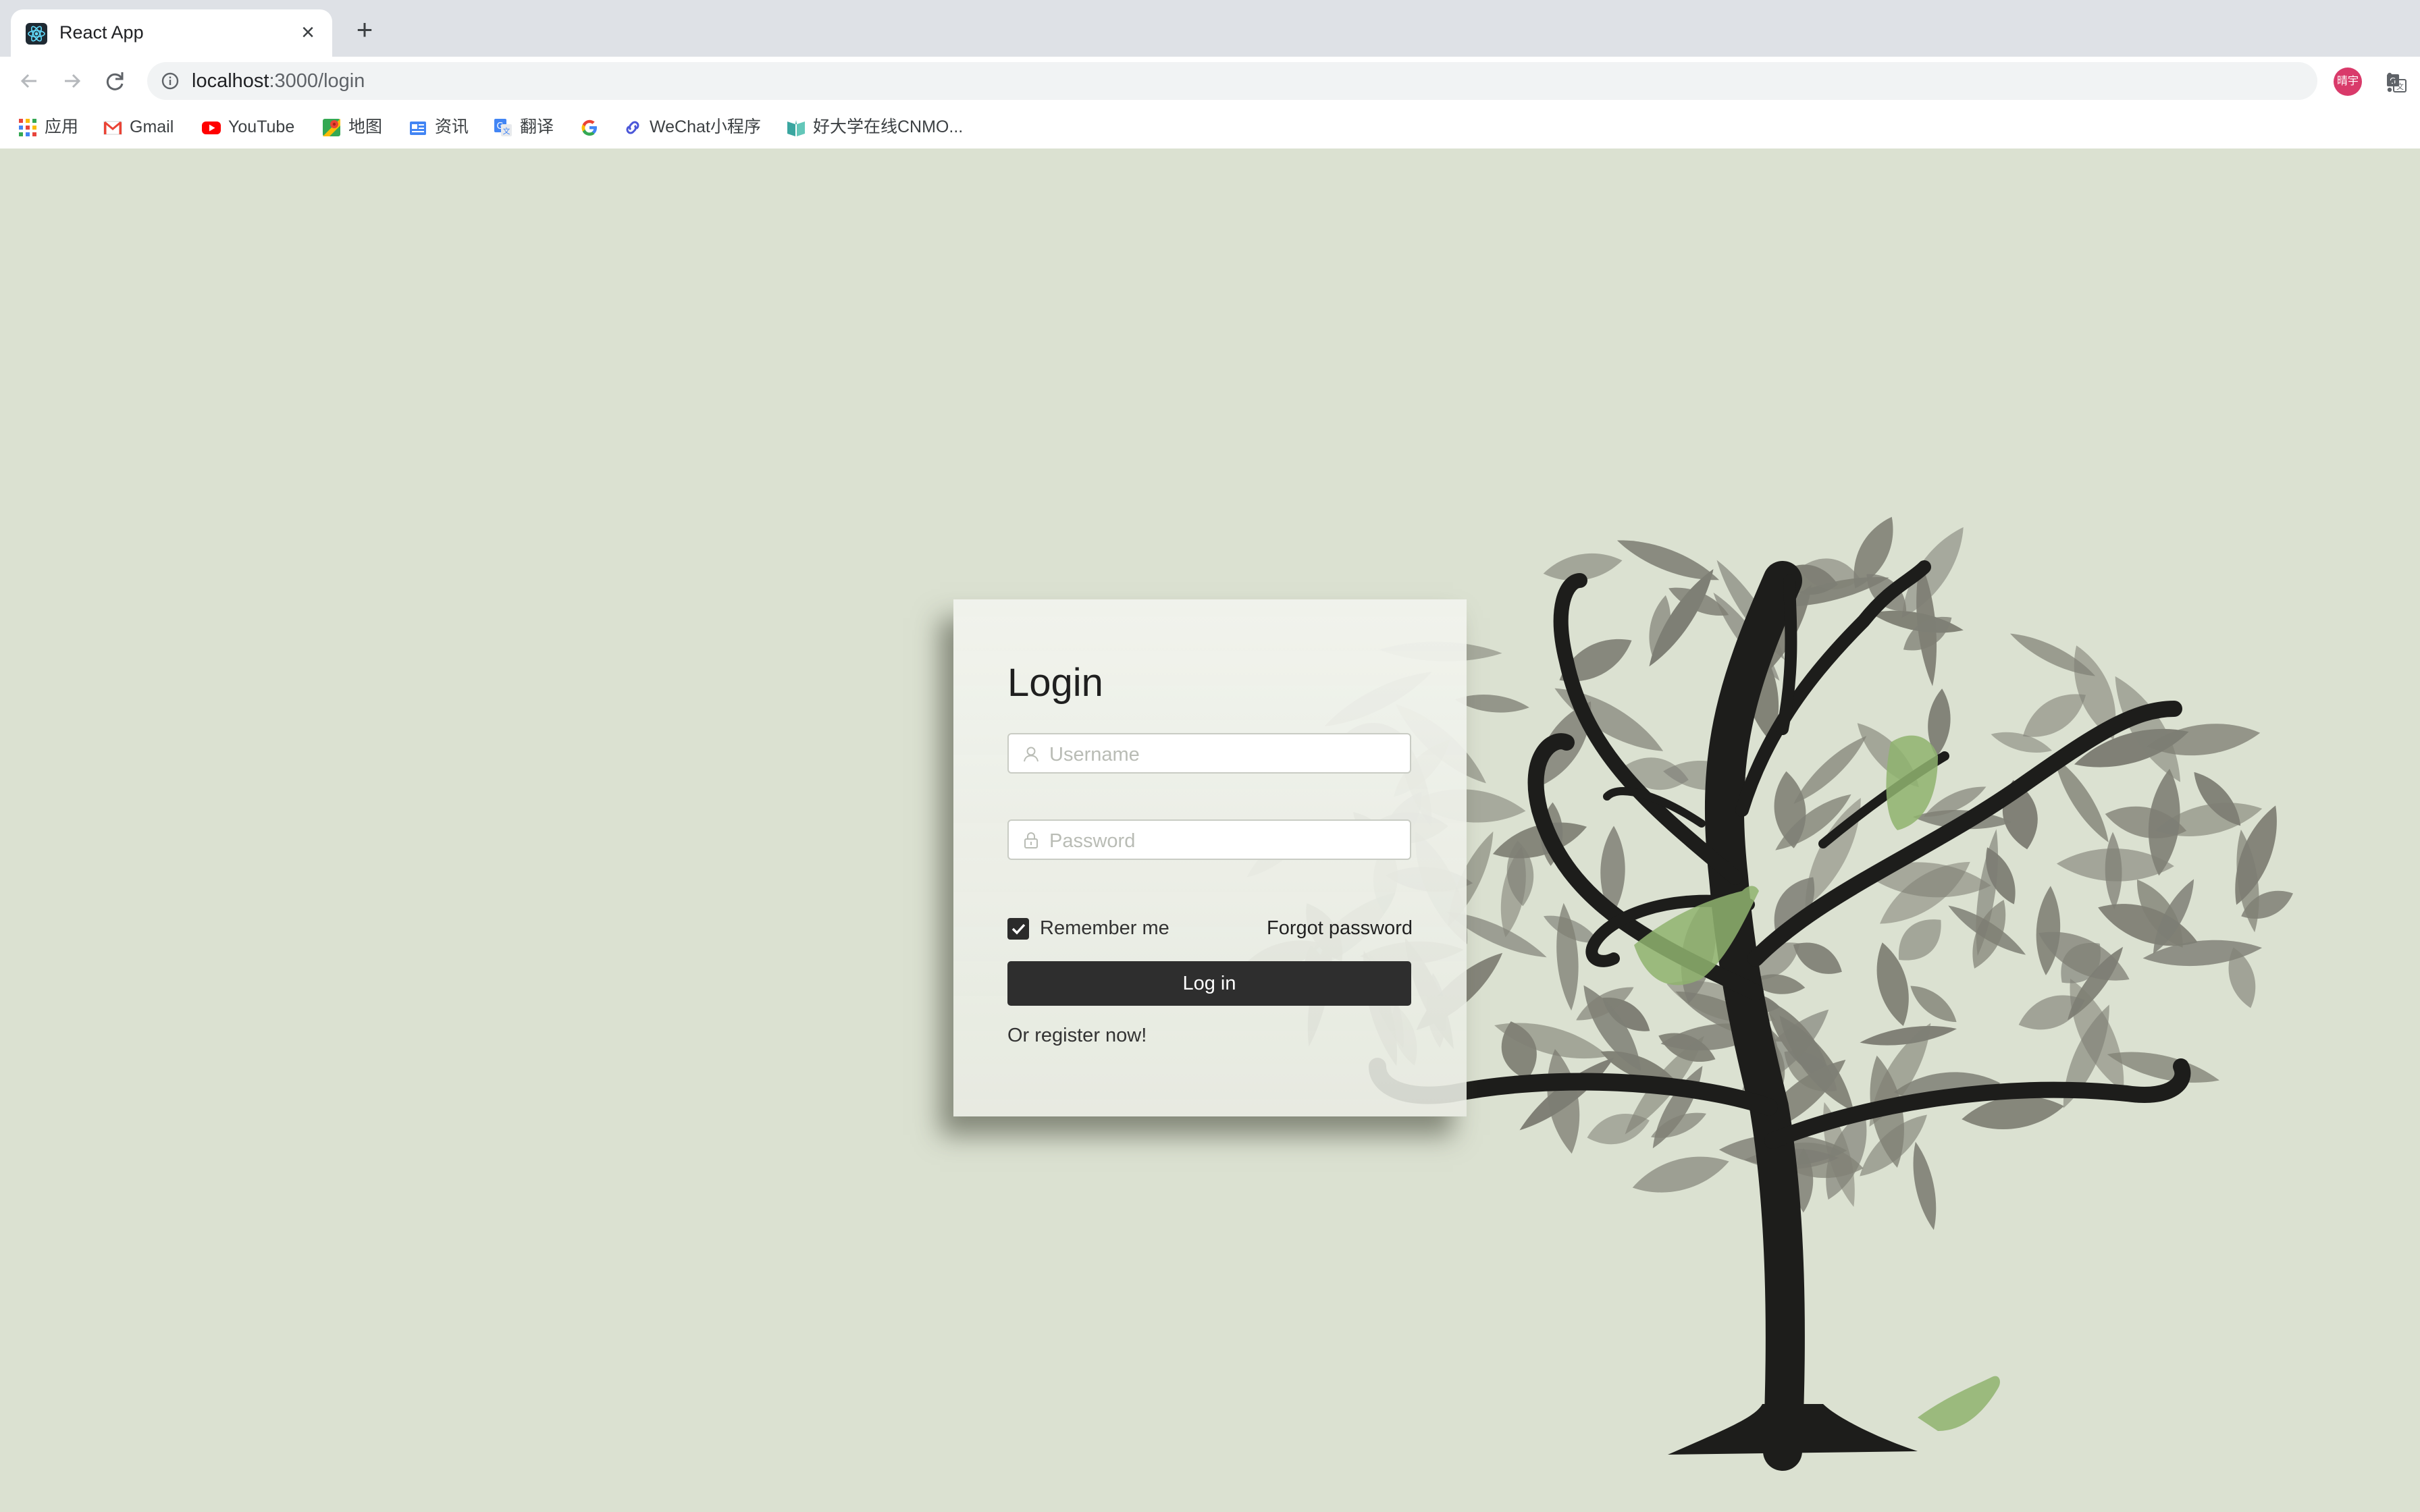 Image resolution: width=2420 pixels, height=1512 pixels. What do you see at coordinates (1276, 81) in the screenshot?
I see `address-bar: localhost:3000/login G文` at bounding box center [1276, 81].